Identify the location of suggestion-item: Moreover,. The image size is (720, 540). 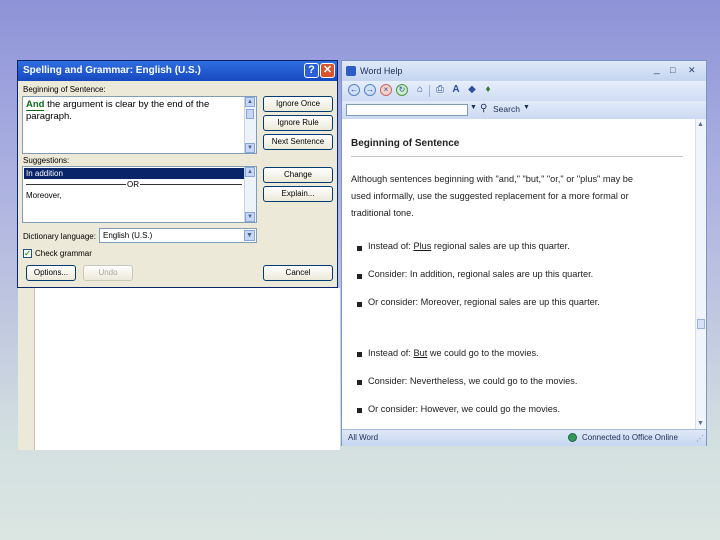
(44, 195).